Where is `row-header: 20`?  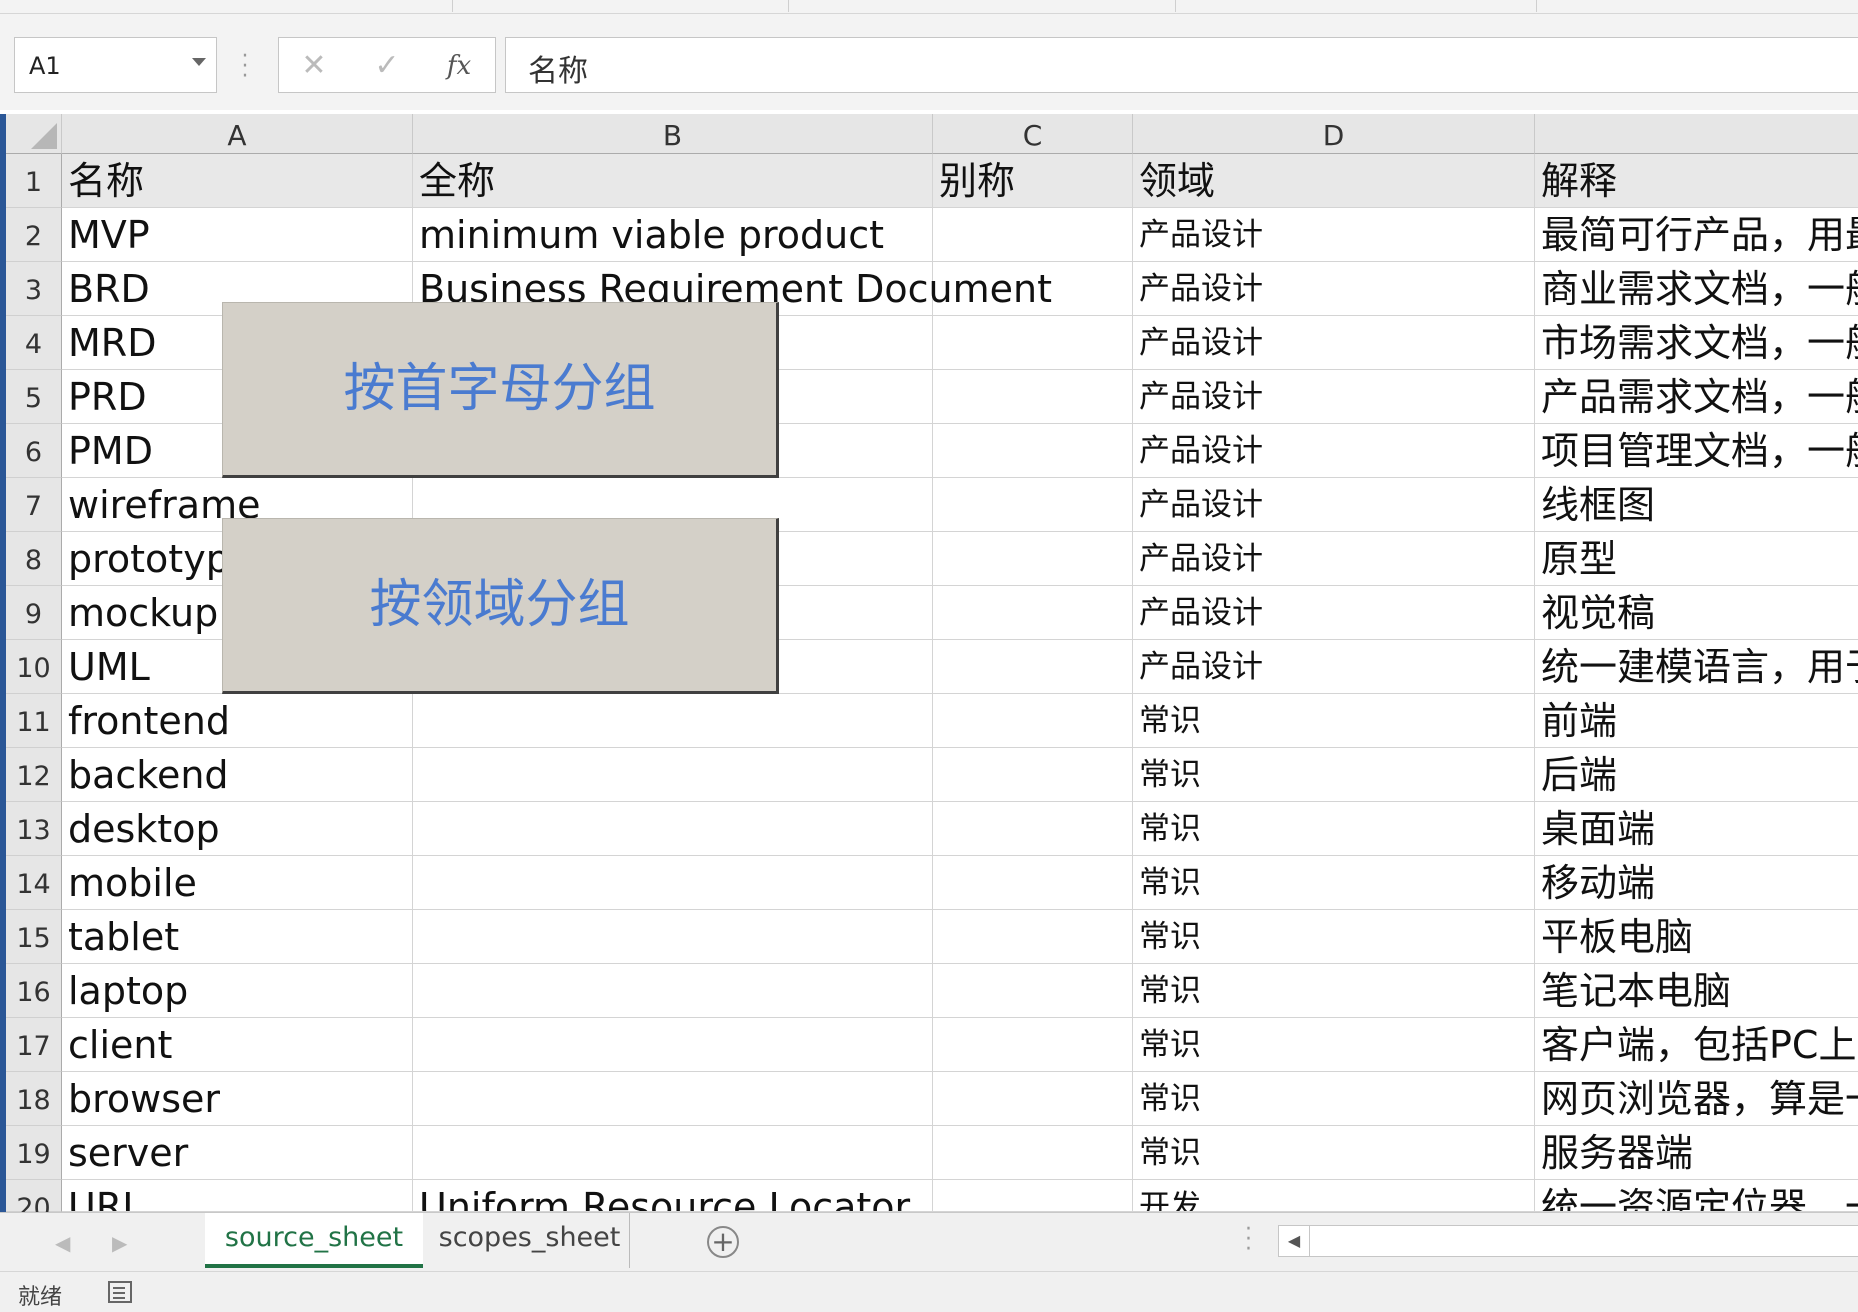
row-header: 20 is located at coordinates (34, 1202).